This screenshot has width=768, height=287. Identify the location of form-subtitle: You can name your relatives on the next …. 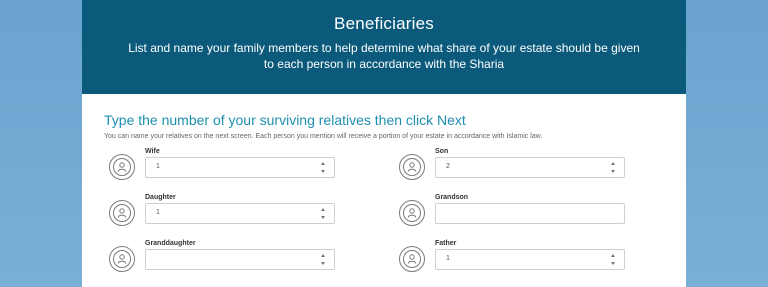
(323, 136).